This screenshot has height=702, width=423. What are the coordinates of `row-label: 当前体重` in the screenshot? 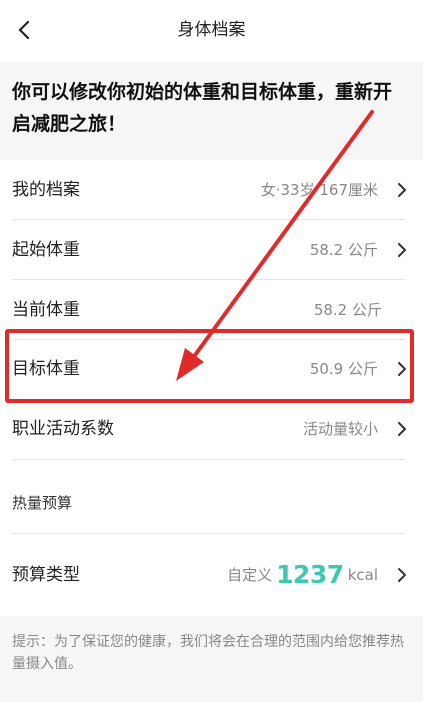 It's located at (46, 310).